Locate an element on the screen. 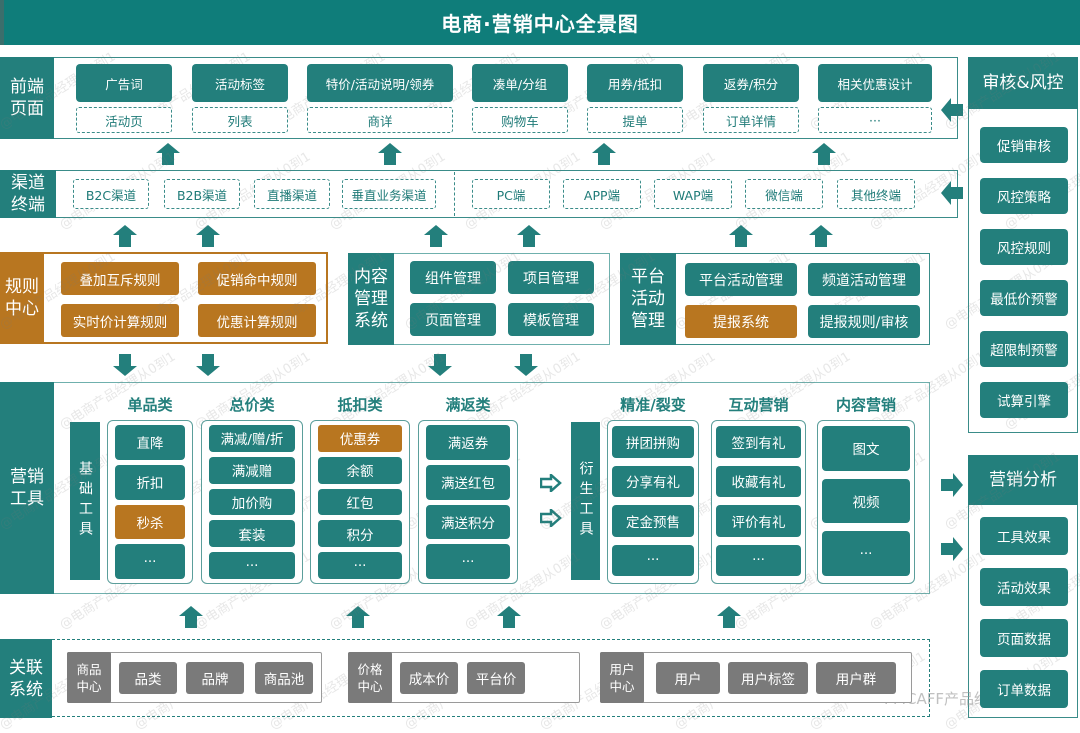 The height and width of the screenshot is (733, 1080). channel-item: B2B渠道 is located at coordinates (202, 194).